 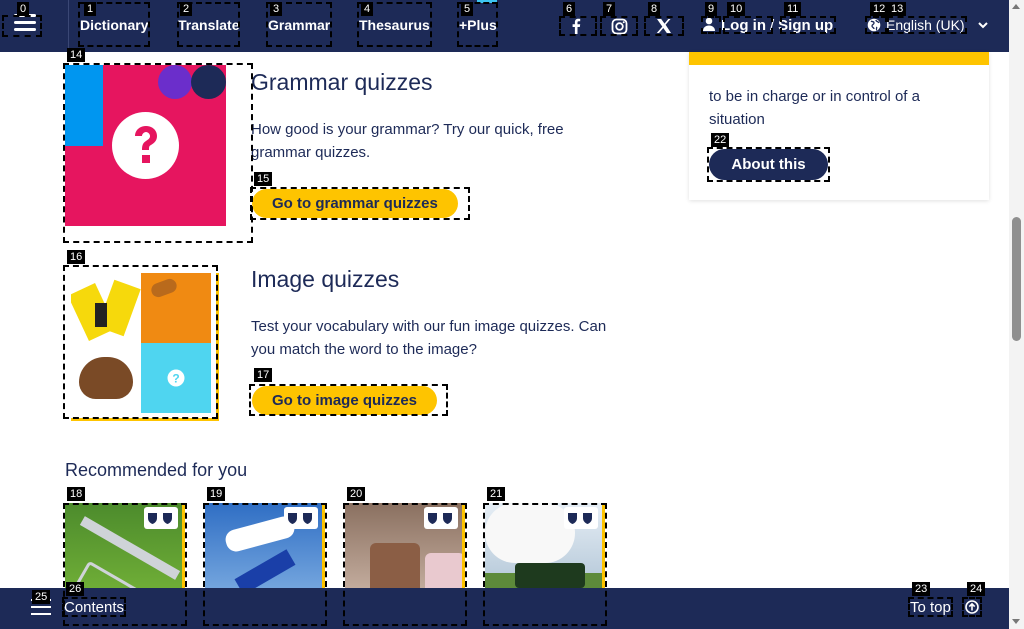 I want to click on card-accent, so click(x=839, y=58).